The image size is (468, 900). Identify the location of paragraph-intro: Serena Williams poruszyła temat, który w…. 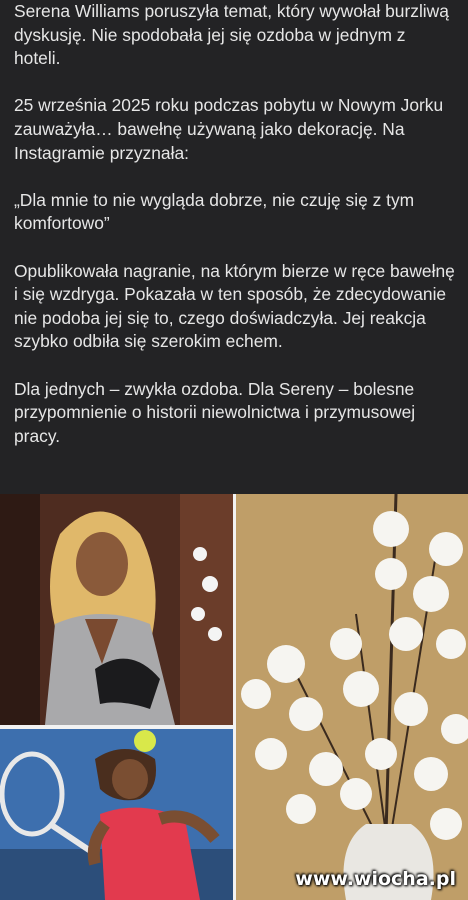
(231, 35).